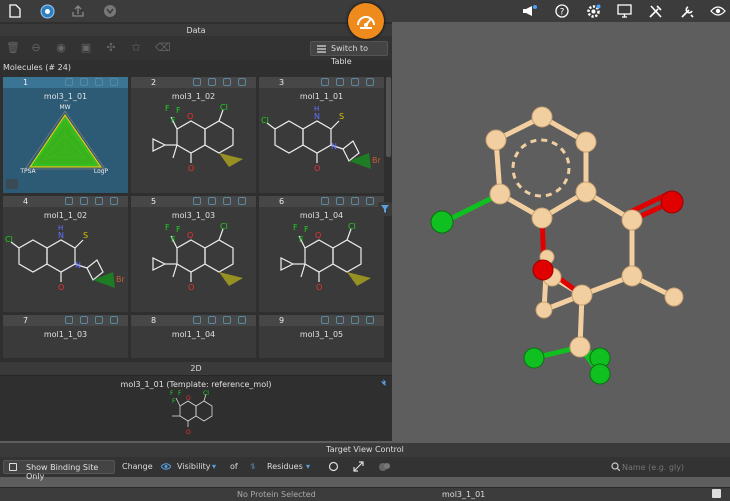  Describe the element at coordinates (191, 413) in the screenshot. I see `twod-molecule-drawing: F F F Cl O O` at that location.